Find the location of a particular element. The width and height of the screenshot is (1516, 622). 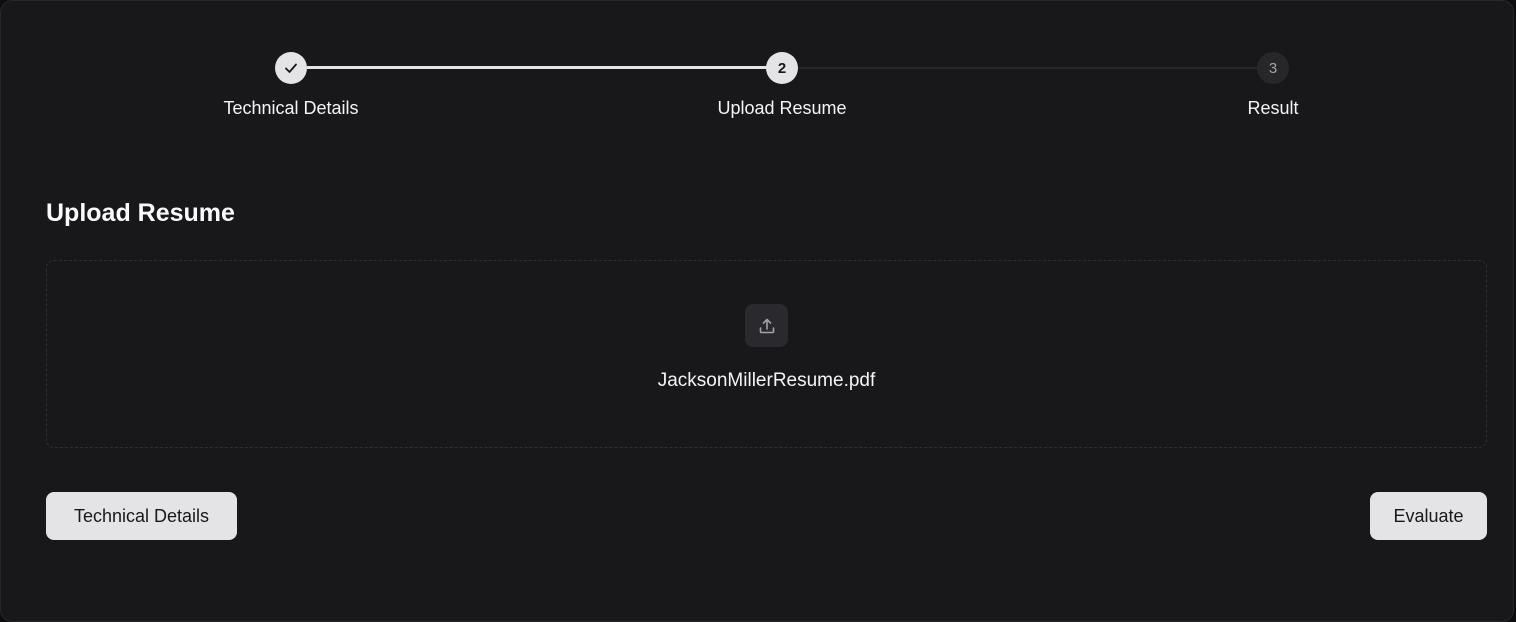

uploaded-file-name: JacksonMillerResume.pdf is located at coordinates (766, 380).